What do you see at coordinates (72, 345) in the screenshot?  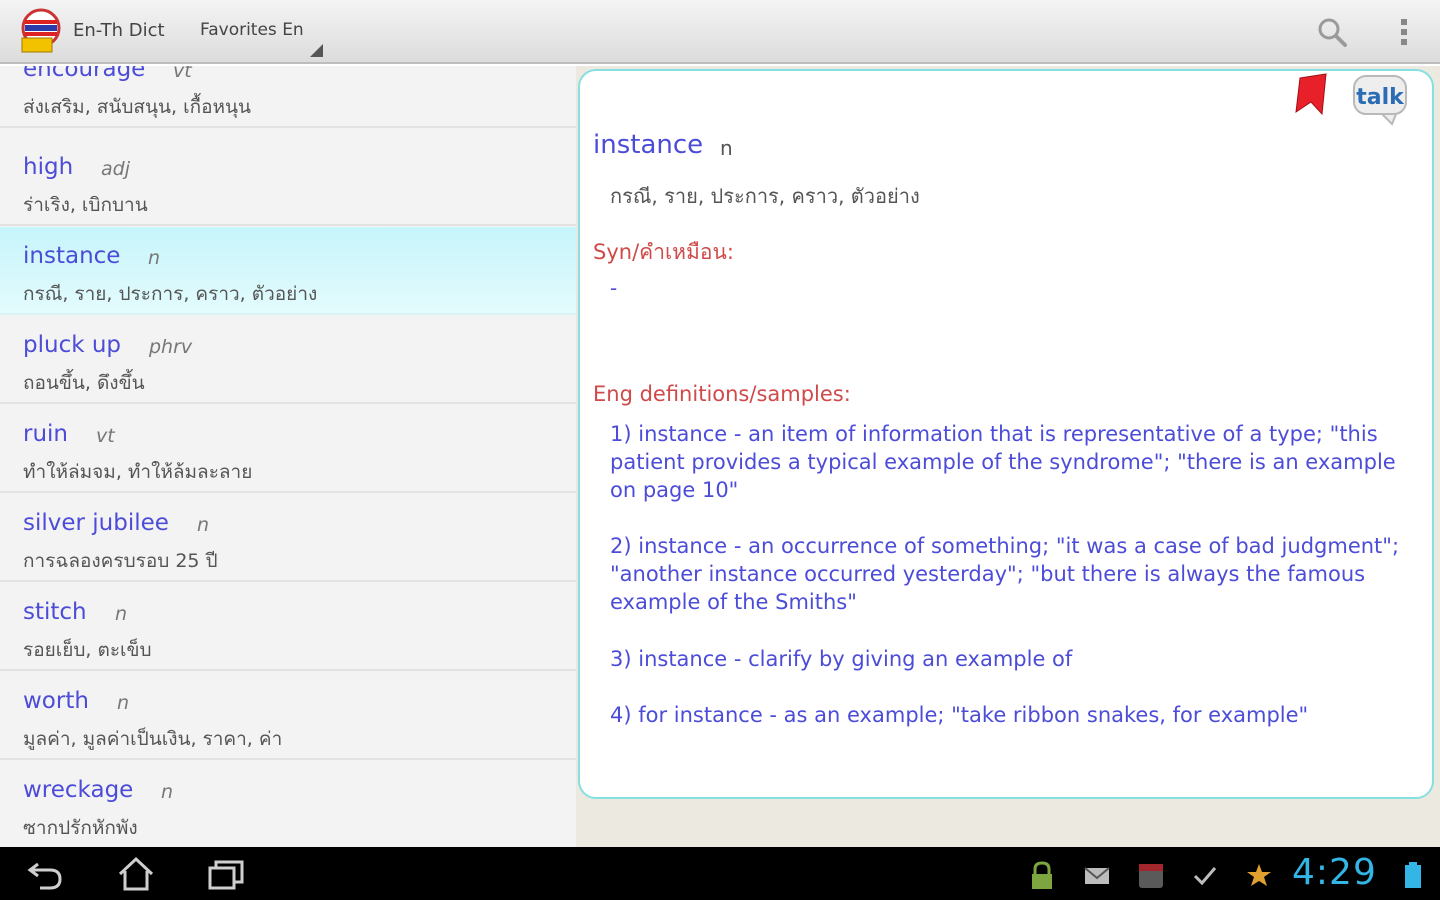 I see `list-item-word: pluck up` at bounding box center [72, 345].